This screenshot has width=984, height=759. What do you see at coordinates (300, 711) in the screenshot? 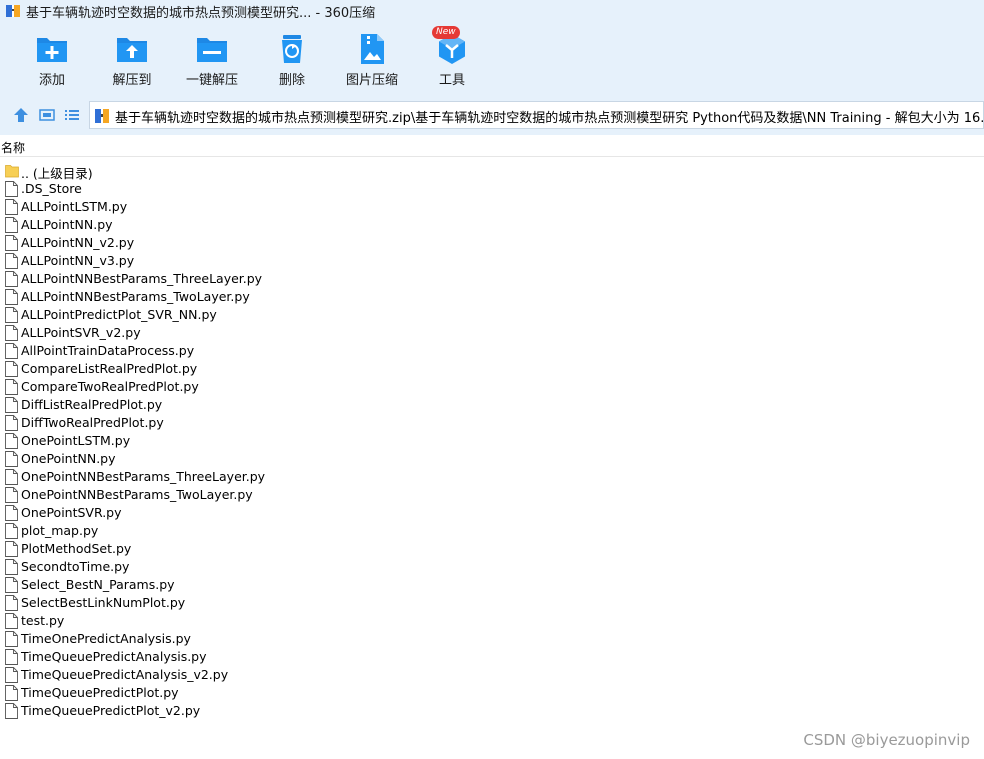
I see `table-row: TimeQueuePredictPlot_v2.py` at bounding box center [300, 711].